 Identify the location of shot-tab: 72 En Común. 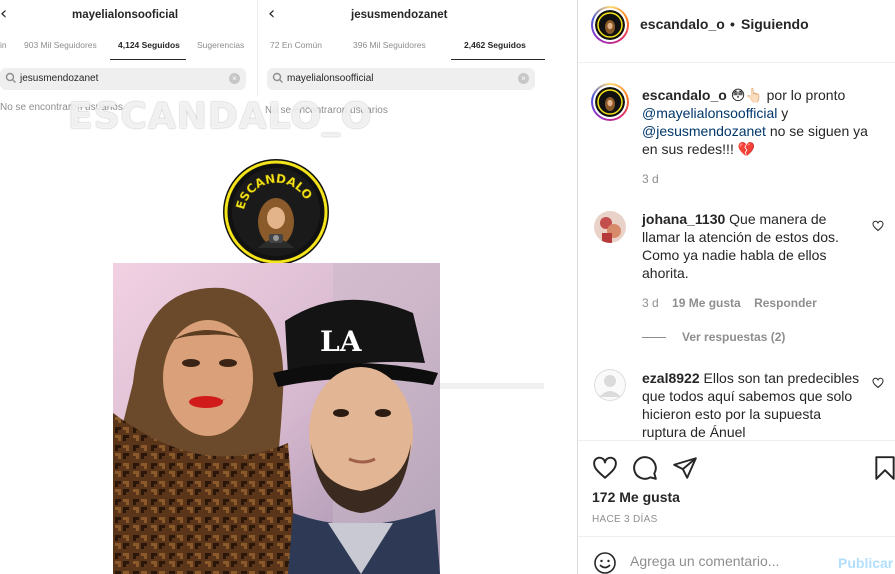
(296, 45).